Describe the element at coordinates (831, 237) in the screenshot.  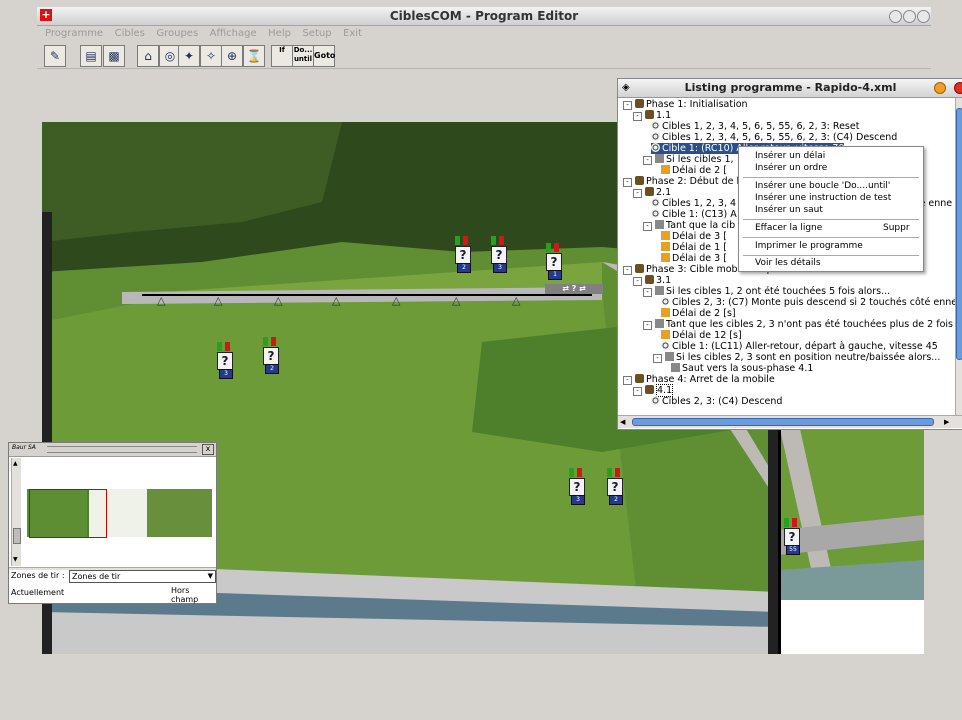
I see `menu-separator` at that location.